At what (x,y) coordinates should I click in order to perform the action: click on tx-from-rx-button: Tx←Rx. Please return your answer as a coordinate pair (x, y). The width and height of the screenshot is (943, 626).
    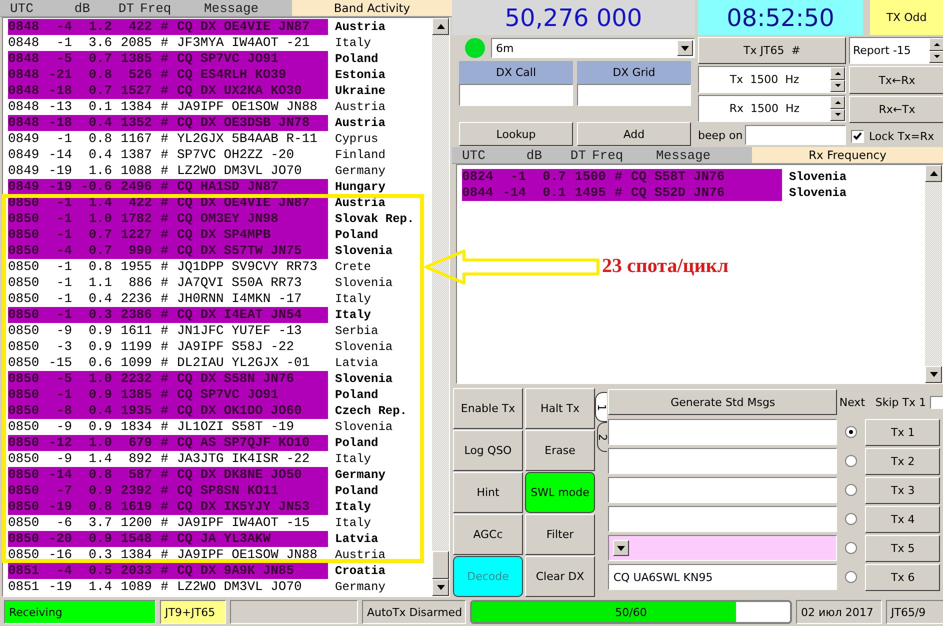
    Looking at the image, I should click on (896, 80).